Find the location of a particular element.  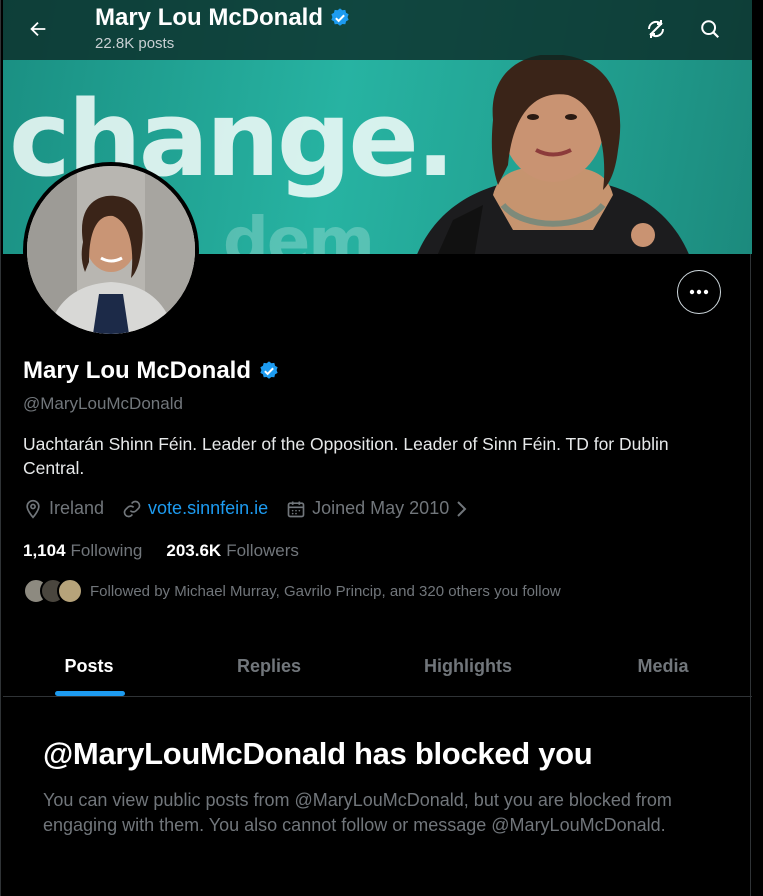

profile-avatar is located at coordinates (111, 250).